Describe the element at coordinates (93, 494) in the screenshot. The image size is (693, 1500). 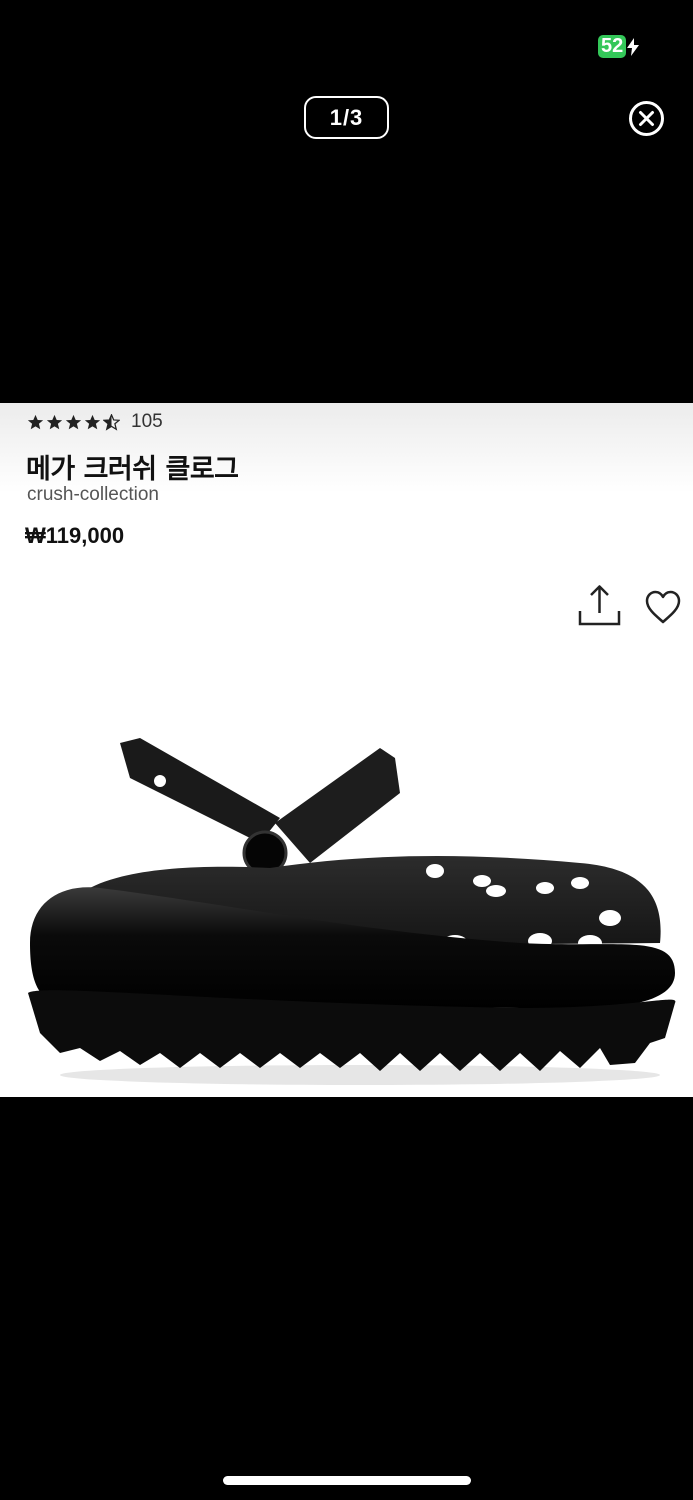
I see `product-collection: crush-collection` at that location.